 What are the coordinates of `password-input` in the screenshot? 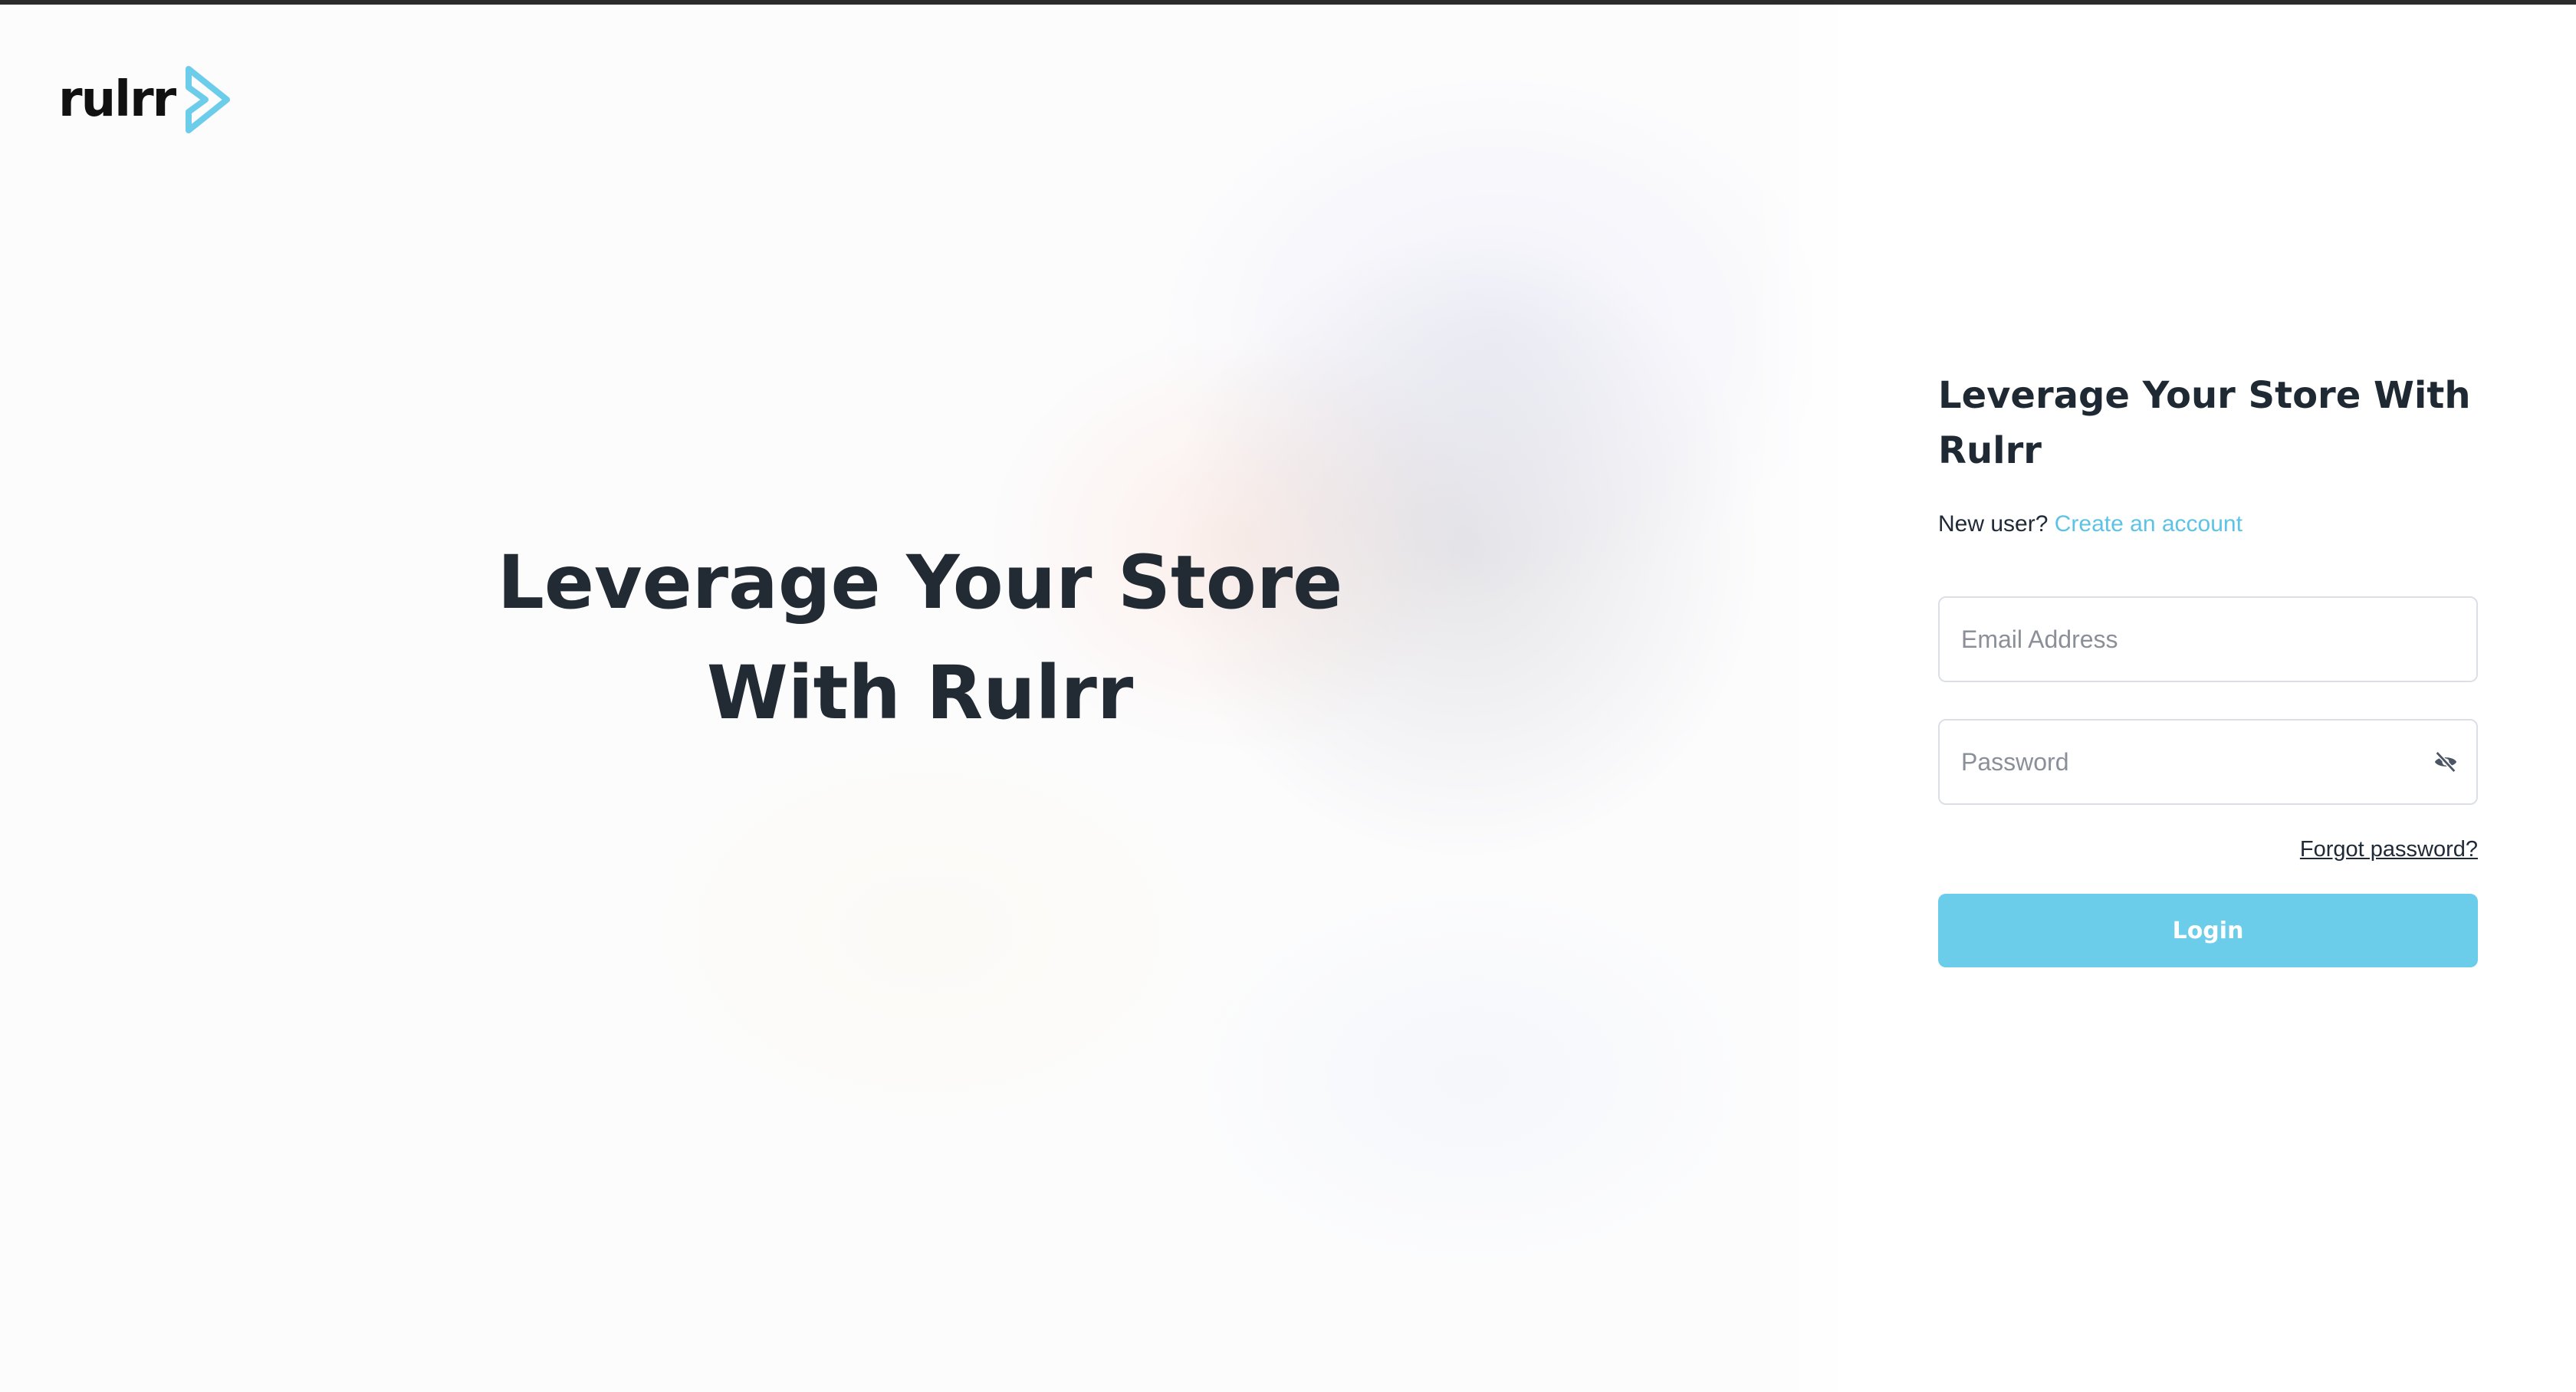 It's located at (2208, 762).